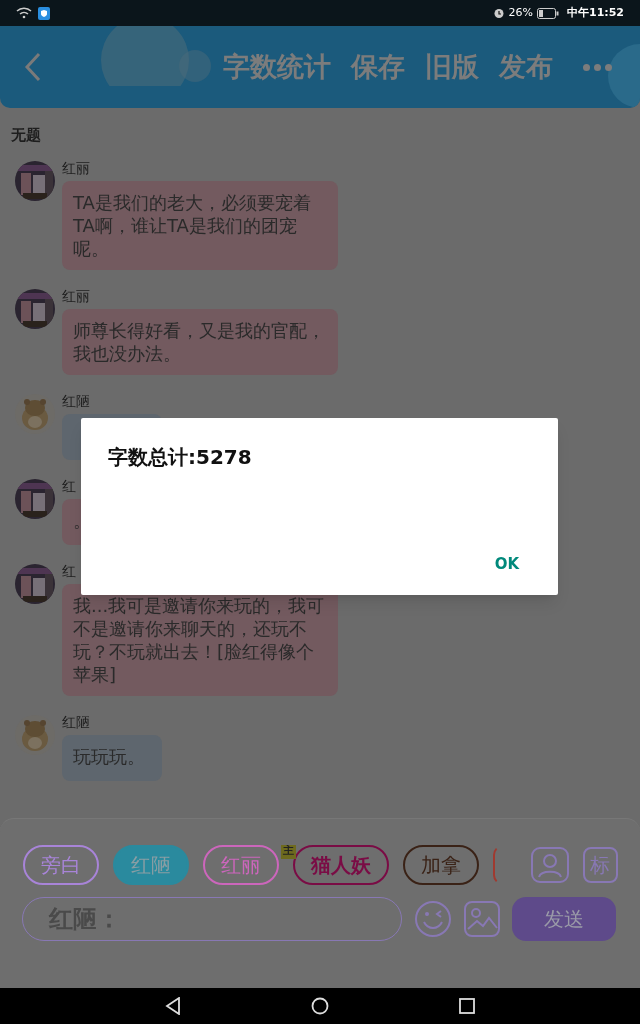 This screenshot has width=640, height=1024. What do you see at coordinates (277, 67) in the screenshot?
I see `header-action: 字数统计` at bounding box center [277, 67].